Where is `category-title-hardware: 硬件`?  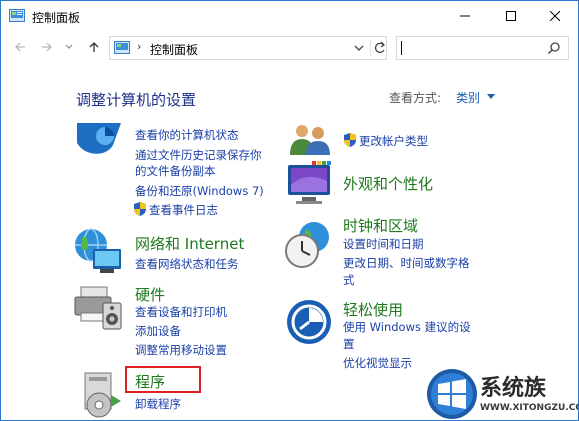 category-title-hardware: 硬件 is located at coordinates (150, 294).